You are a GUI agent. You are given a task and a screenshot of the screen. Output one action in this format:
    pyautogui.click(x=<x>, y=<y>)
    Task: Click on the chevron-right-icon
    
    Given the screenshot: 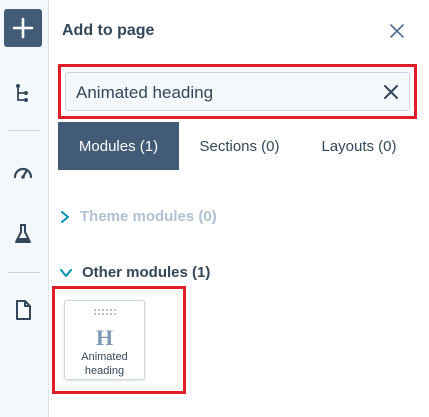 What is the action you would take?
    pyautogui.click(x=65, y=216)
    